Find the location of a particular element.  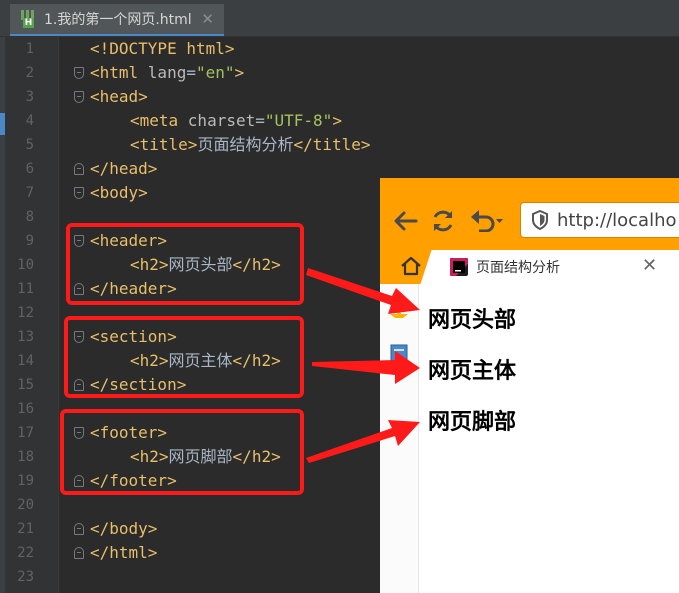

line-number: 8 is located at coordinates (29, 217).